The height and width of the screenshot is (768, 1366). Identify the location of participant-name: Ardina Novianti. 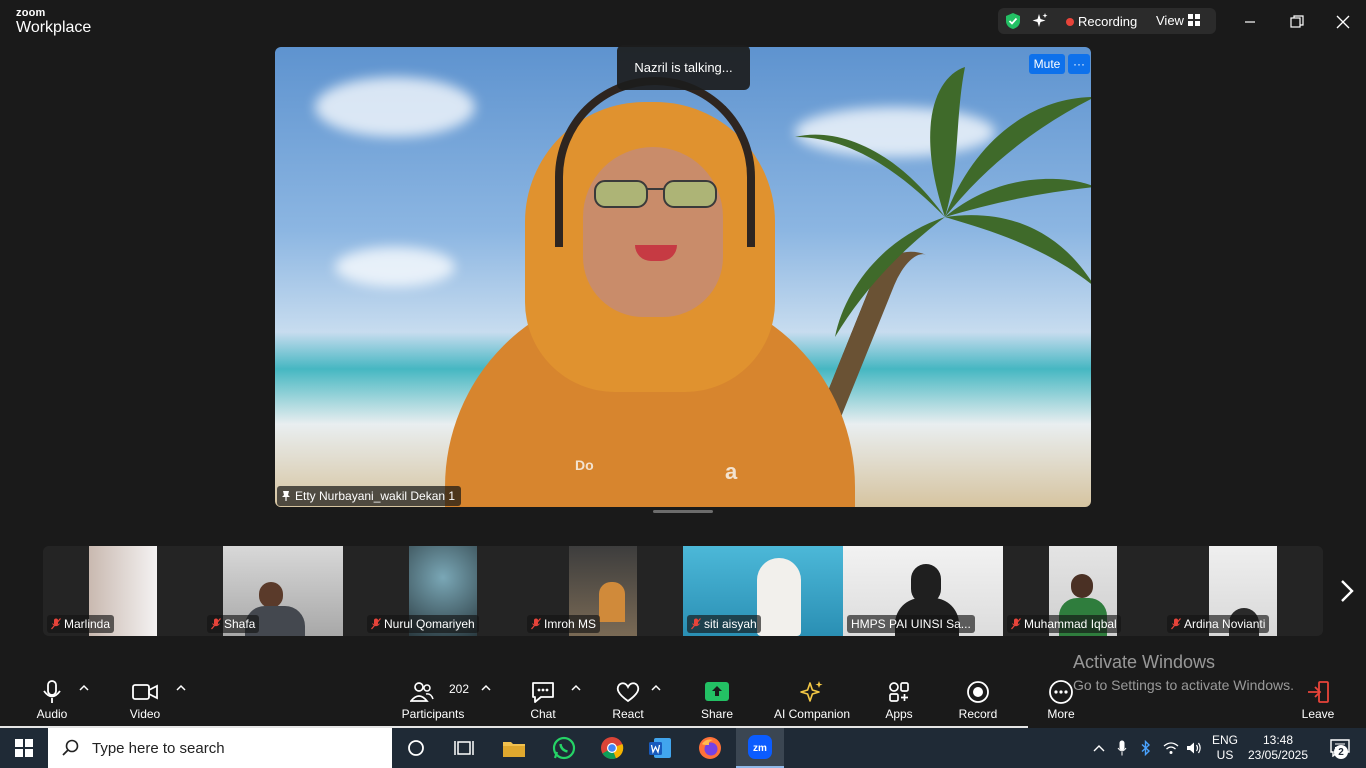
(1225, 624).